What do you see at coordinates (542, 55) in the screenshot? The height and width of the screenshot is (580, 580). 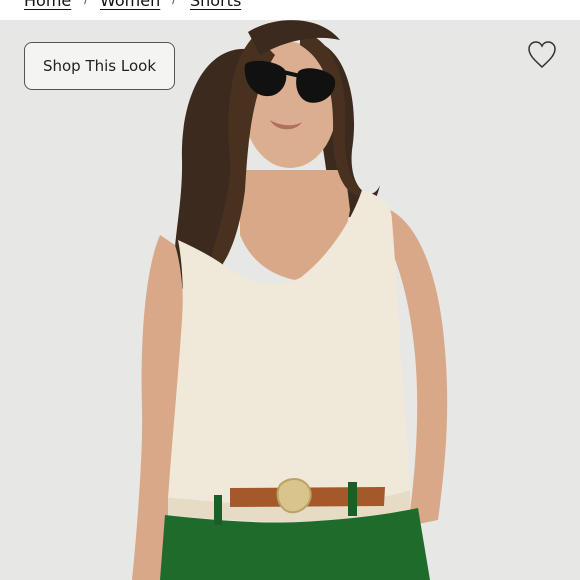 I see `heart-outline-icon` at bounding box center [542, 55].